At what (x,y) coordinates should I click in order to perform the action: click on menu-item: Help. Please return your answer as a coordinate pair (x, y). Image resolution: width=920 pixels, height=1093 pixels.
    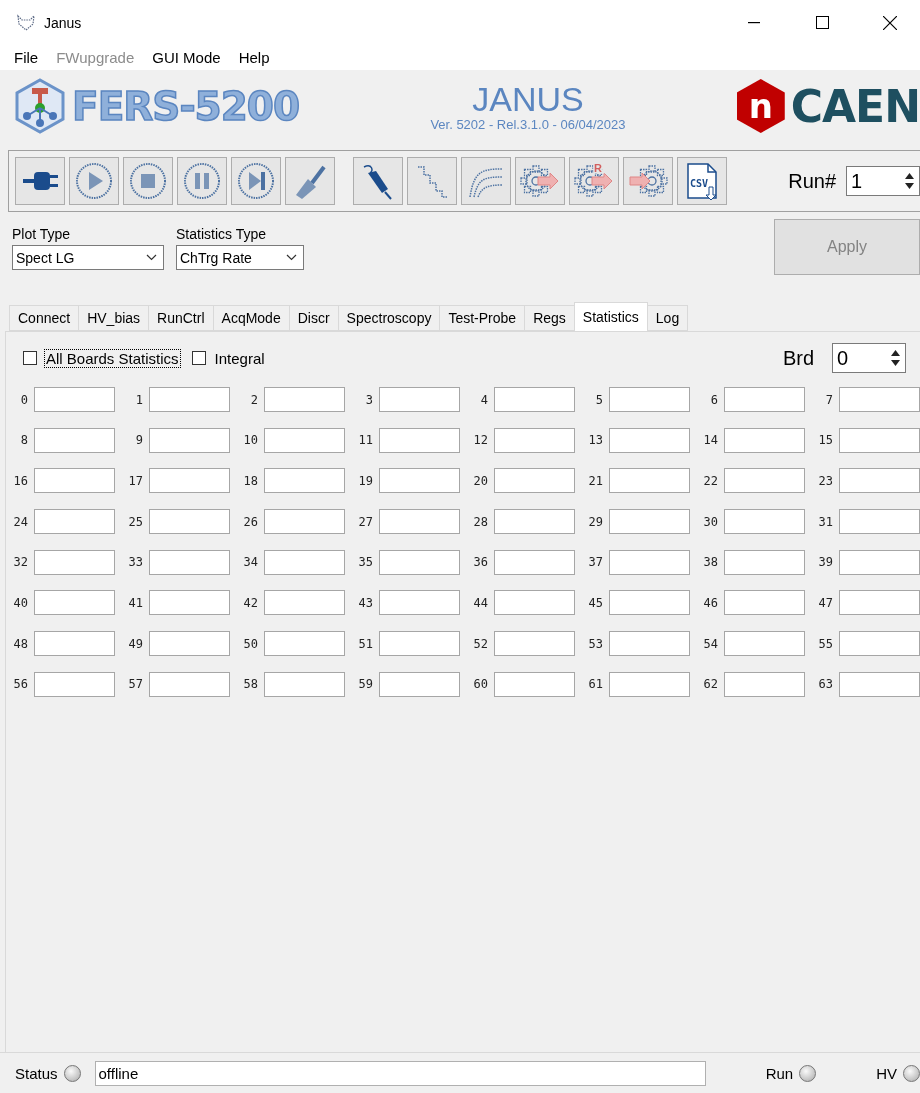
    Looking at the image, I should click on (254, 57).